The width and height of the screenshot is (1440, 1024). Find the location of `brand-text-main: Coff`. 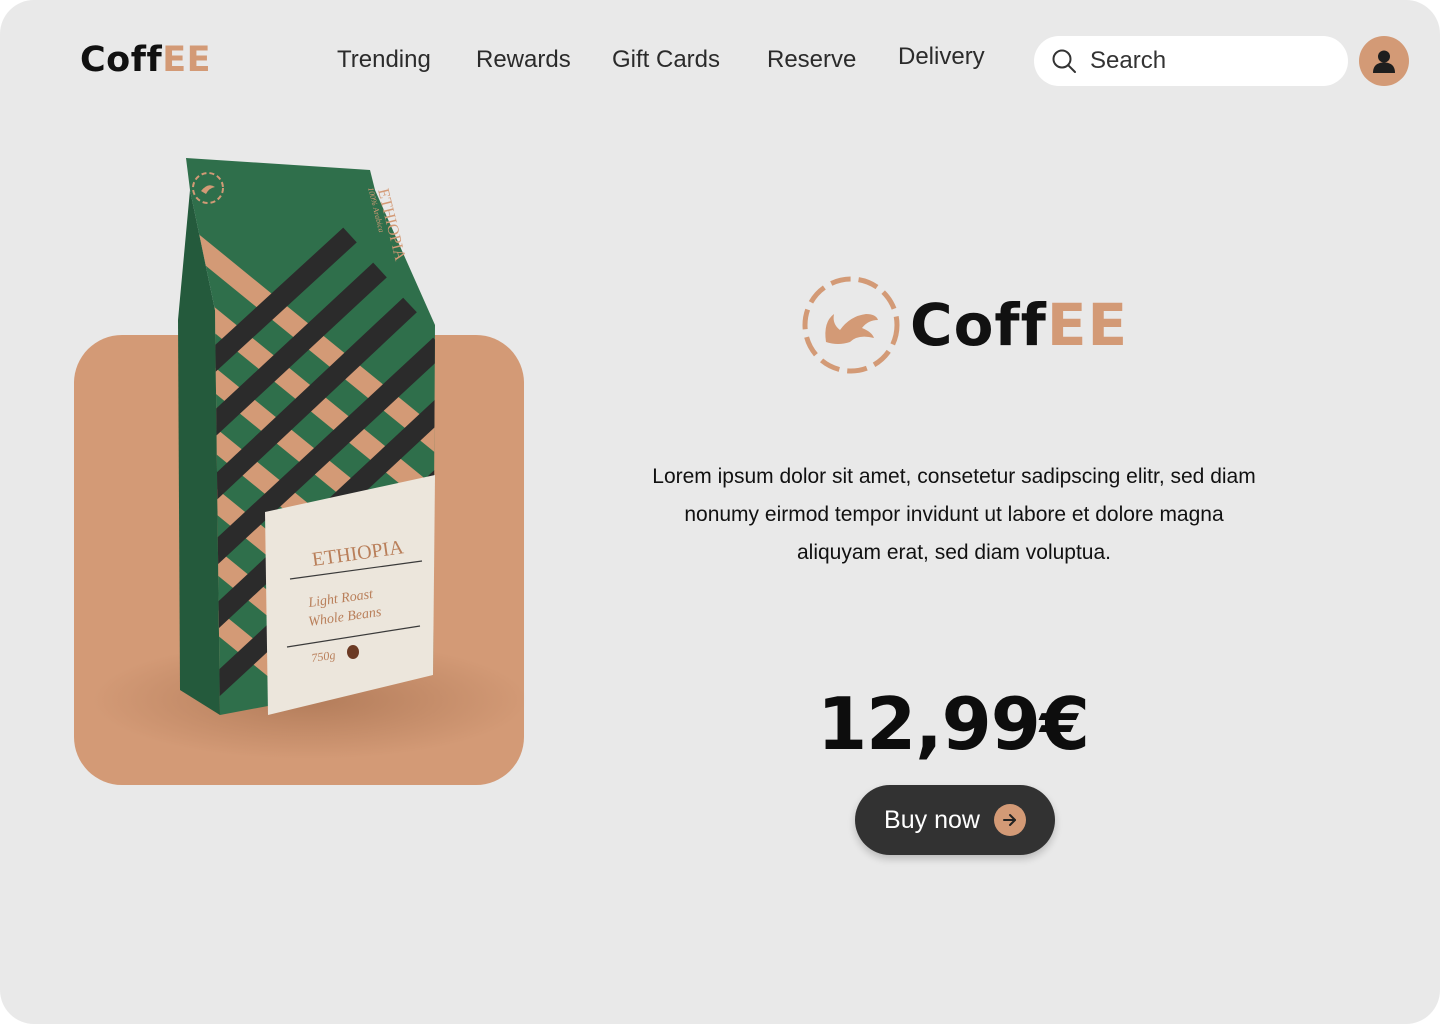

brand-text-main: Coff is located at coordinates (978, 325).